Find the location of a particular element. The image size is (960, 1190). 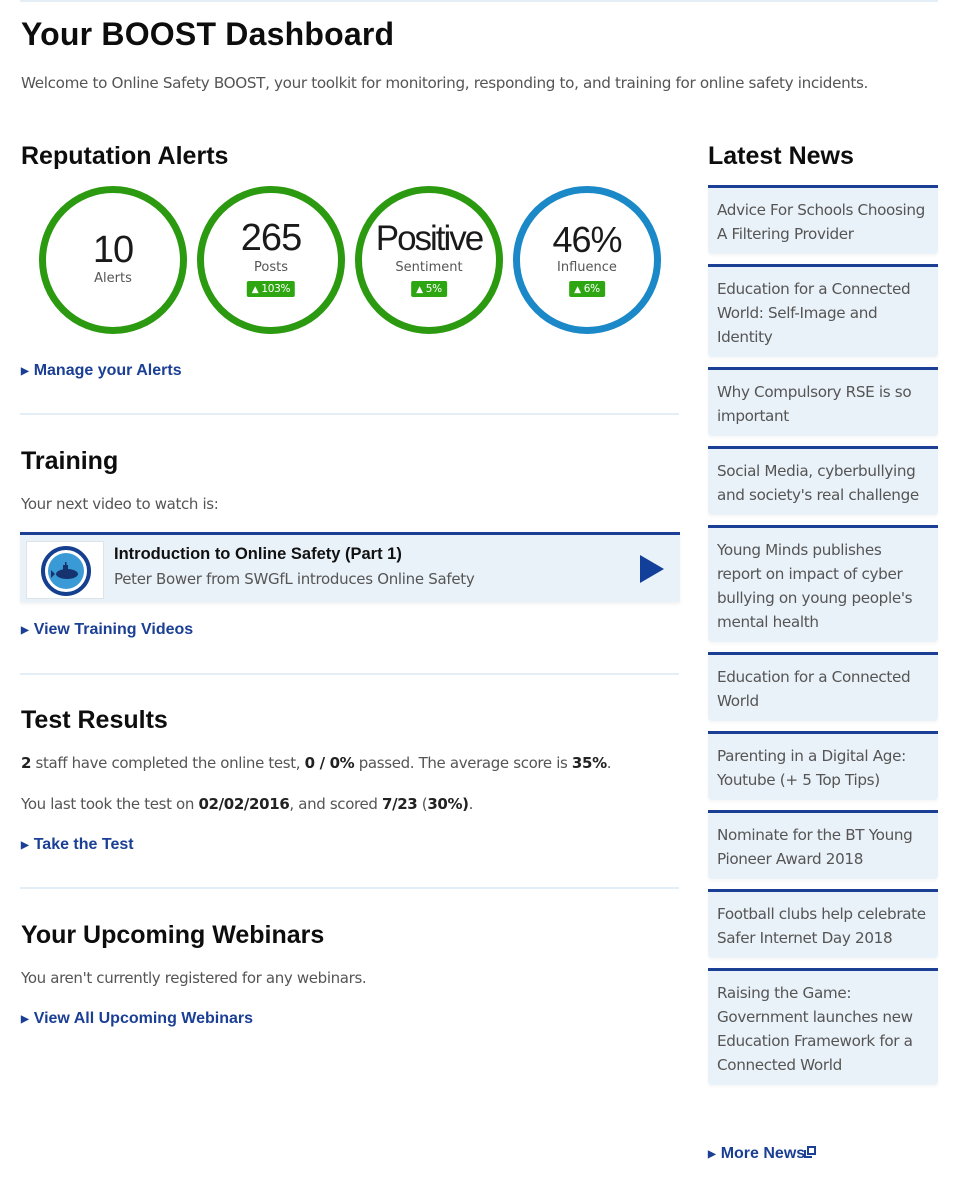

change-badge: ▲ 5% is located at coordinates (429, 289).